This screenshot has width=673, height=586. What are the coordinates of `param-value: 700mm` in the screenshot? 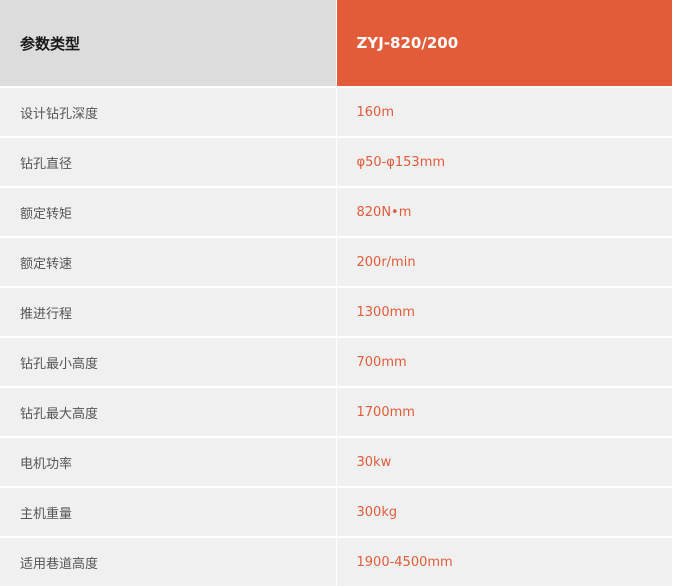 It's located at (504, 361).